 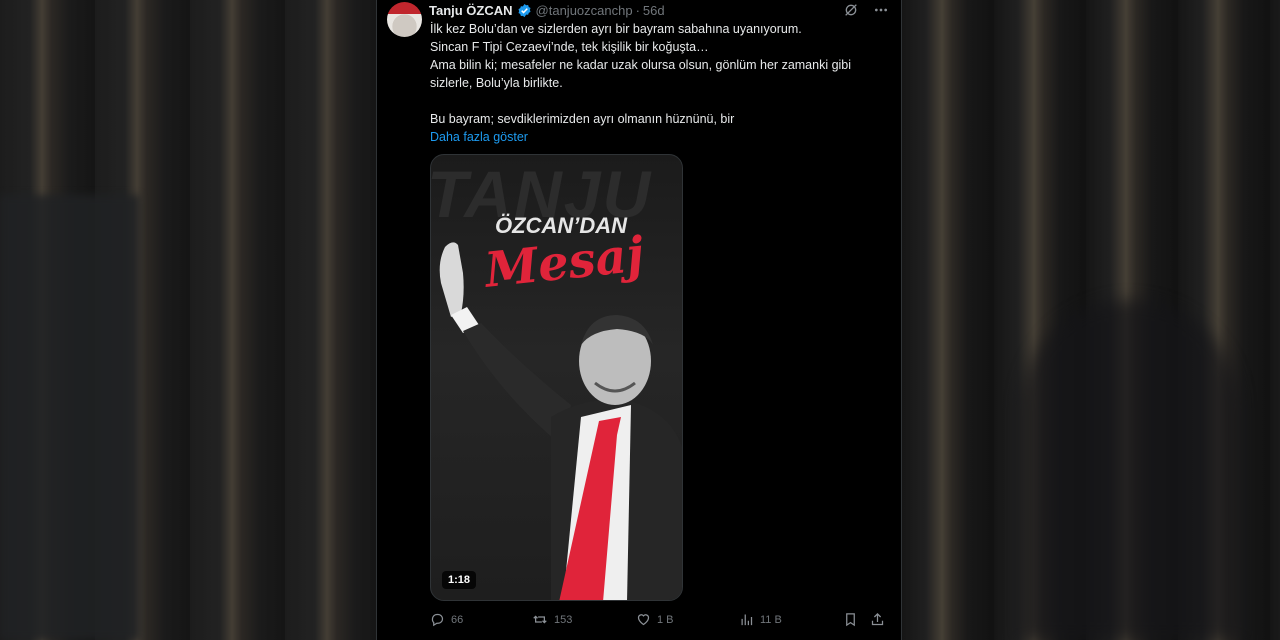 What do you see at coordinates (552, 619) in the screenshot?
I see `repost-button: 153` at bounding box center [552, 619].